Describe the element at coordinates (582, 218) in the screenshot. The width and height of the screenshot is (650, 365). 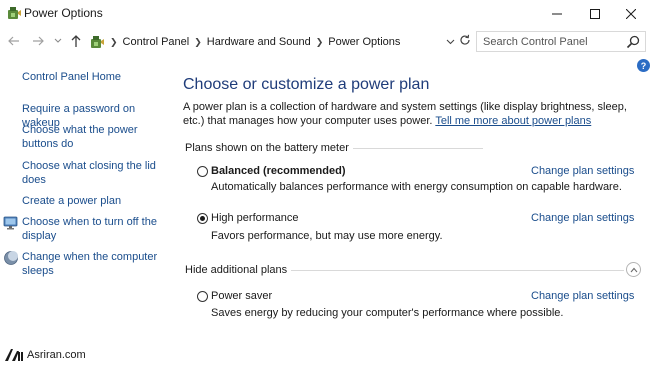
I see `change-plan-settings-high-performance-link: Change plan settings` at that location.